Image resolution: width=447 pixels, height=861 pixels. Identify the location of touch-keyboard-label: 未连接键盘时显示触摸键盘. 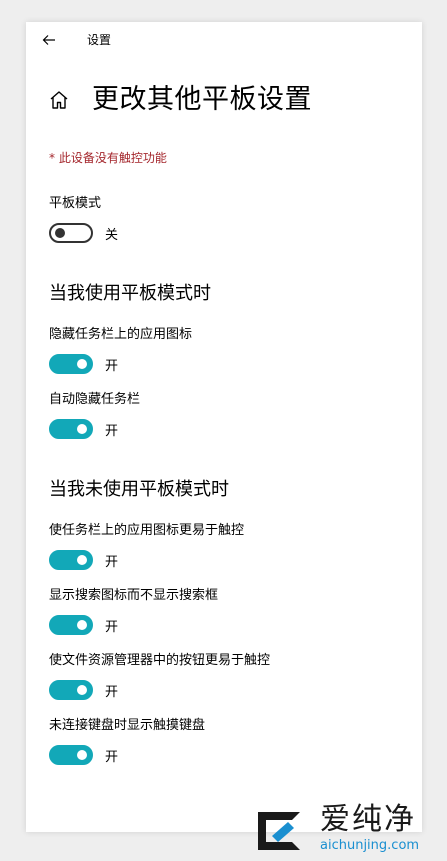
(127, 725).